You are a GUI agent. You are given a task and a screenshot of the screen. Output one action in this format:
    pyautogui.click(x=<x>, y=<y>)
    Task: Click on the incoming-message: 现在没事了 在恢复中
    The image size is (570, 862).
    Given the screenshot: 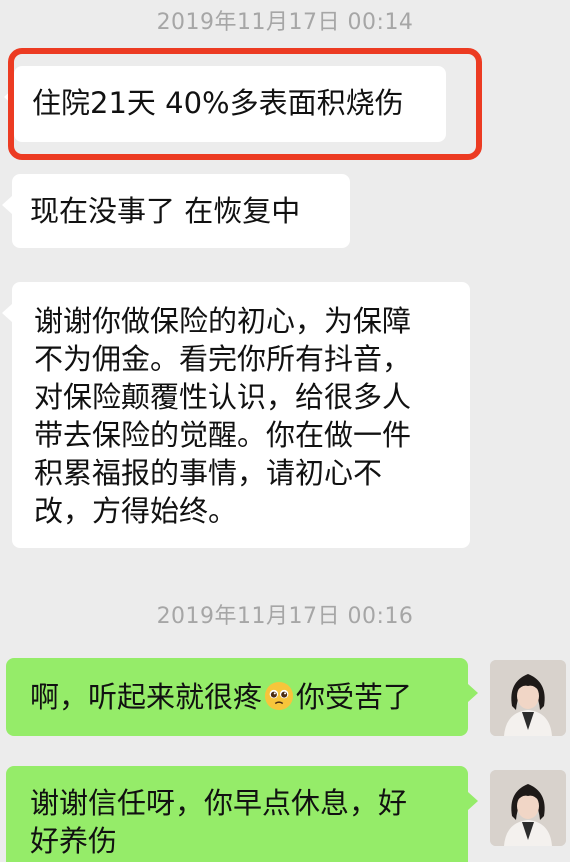 What is the action you would take?
    pyautogui.click(x=176, y=211)
    